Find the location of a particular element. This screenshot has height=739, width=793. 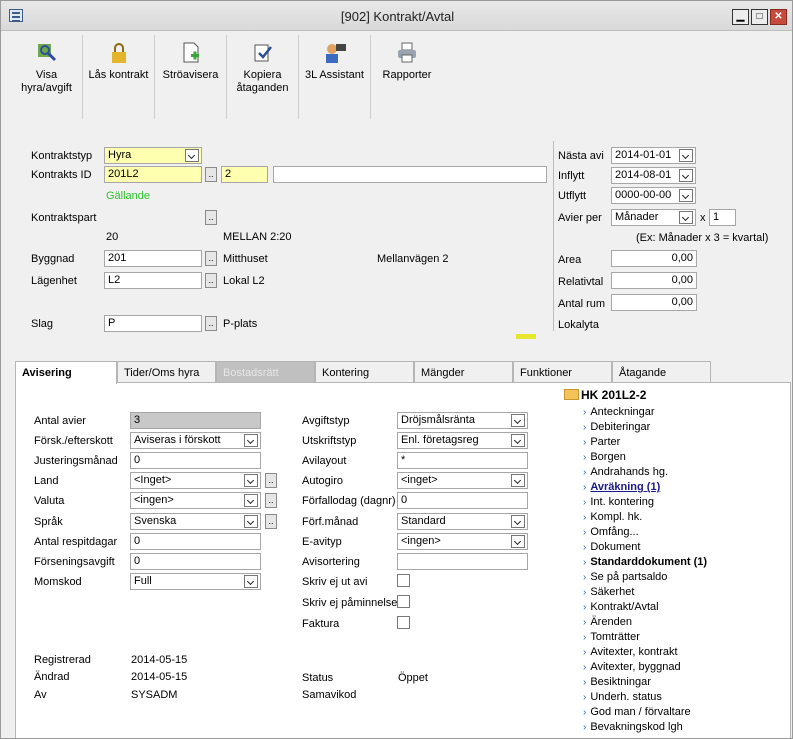

valuta-select: <ingen> is located at coordinates (195, 500).